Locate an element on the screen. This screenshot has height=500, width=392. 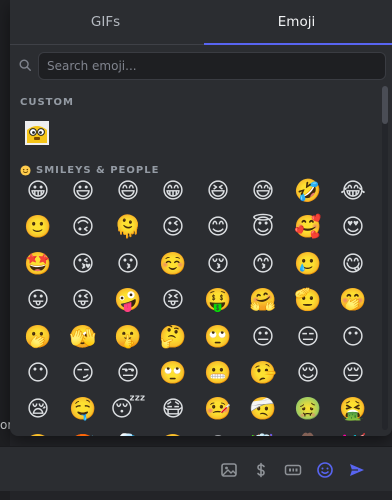
smiley-icon is located at coordinates (25, 170).